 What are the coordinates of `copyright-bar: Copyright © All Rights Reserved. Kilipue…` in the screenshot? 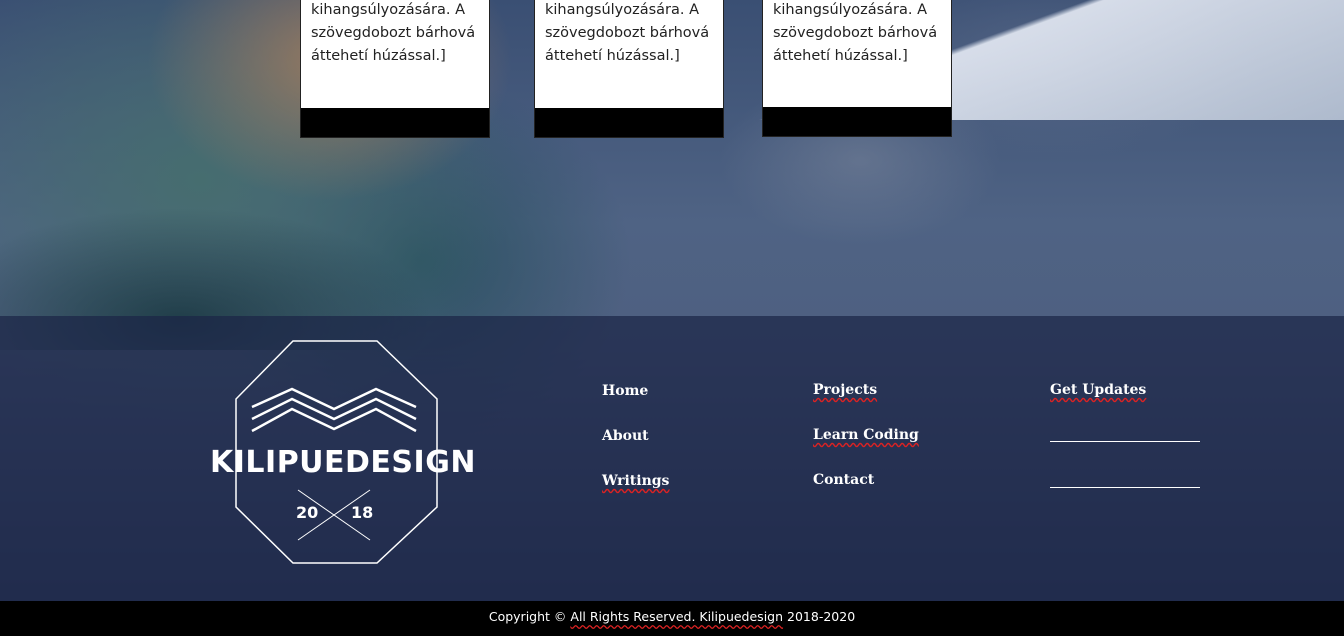 It's located at (672, 618).